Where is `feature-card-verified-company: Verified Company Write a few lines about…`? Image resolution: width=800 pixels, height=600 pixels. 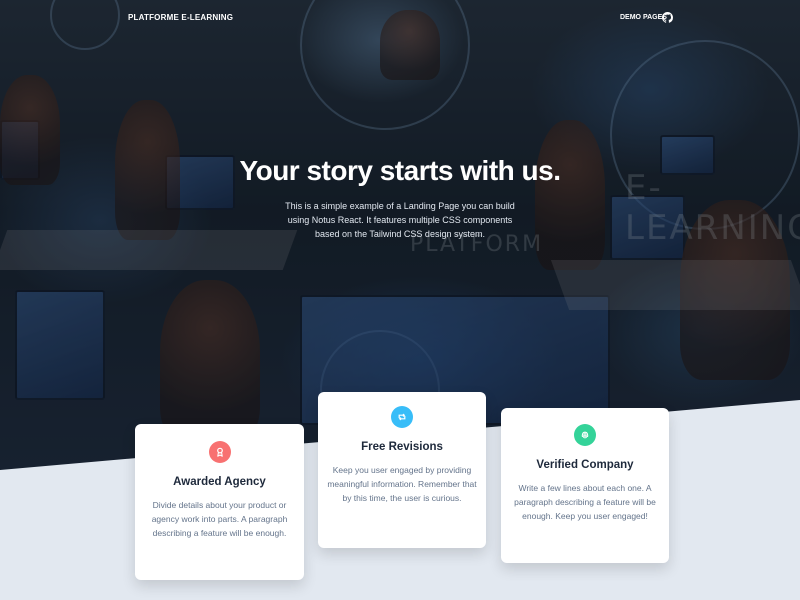 feature-card-verified-company: Verified Company Write a few lines about… is located at coordinates (585, 485).